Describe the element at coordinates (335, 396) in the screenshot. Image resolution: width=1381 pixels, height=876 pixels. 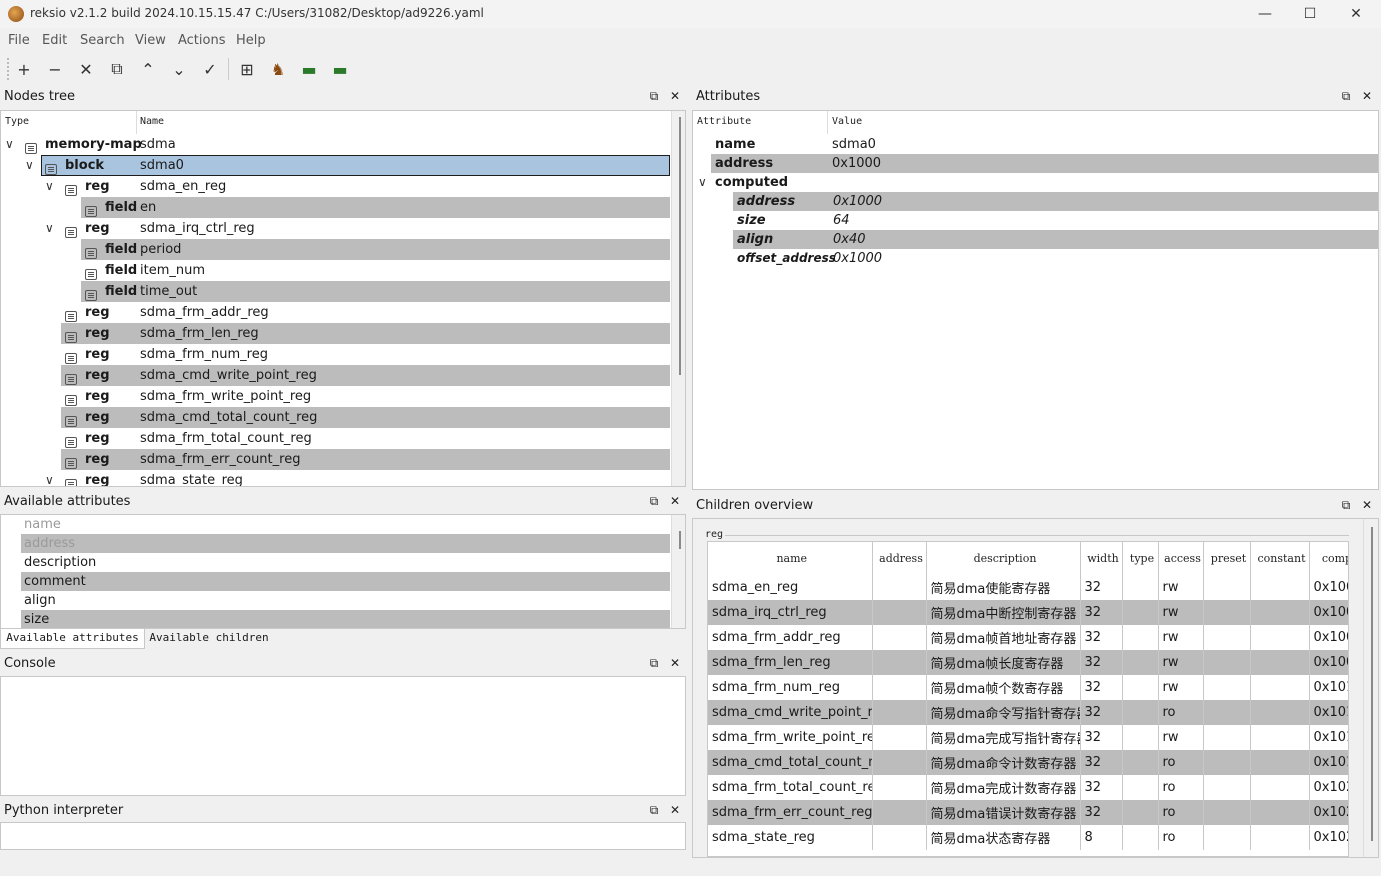
I see `tree-row: reg sdma_frm_write_point_reg` at that location.